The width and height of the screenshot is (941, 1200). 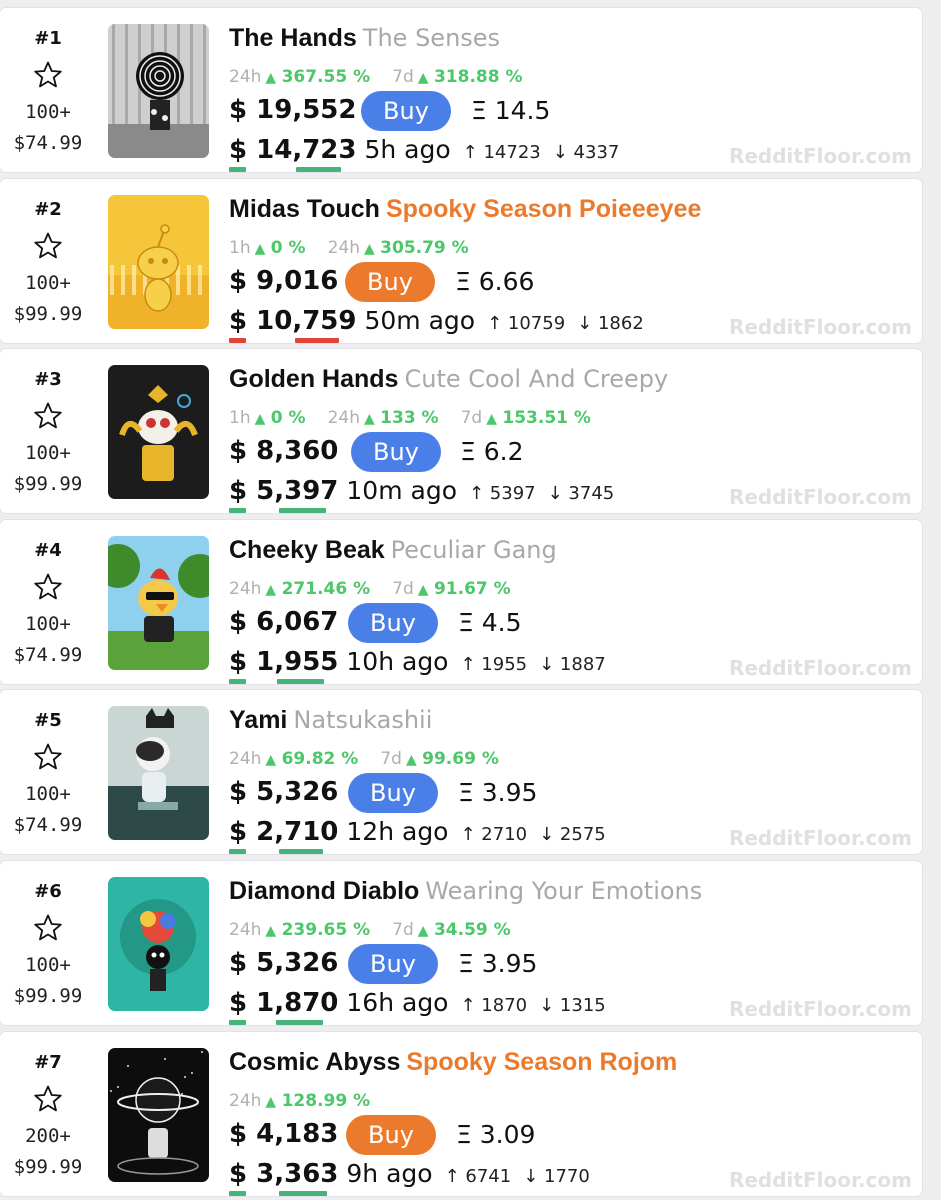 What do you see at coordinates (494, 1005) in the screenshot?
I see `arrow-up-icon-count: ↑ 1870` at bounding box center [494, 1005].